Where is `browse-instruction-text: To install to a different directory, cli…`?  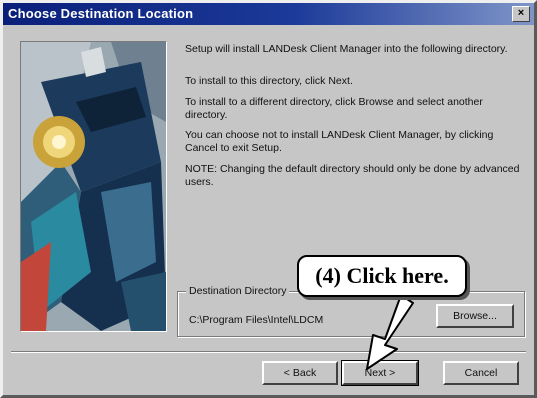 browse-instruction-text: To install to a different directory, cli… is located at coordinates (334, 108).